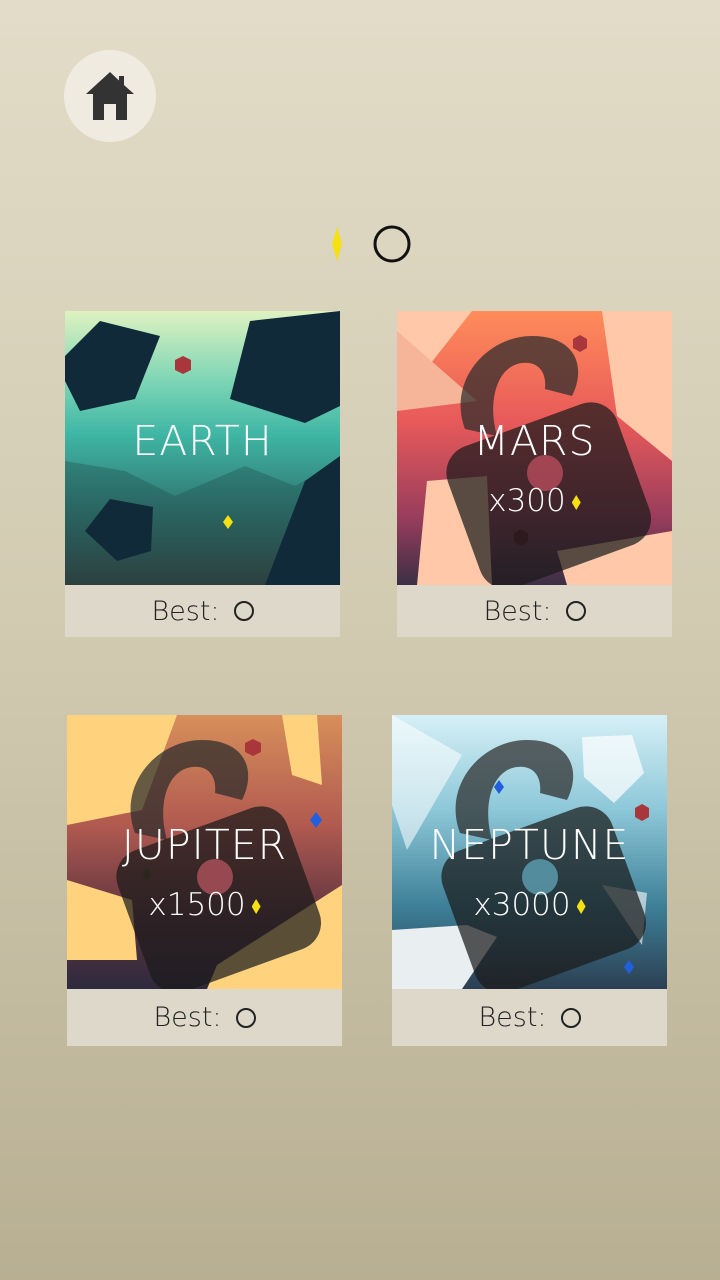  Describe the element at coordinates (529, 845) in the screenshot. I see `level-name: NEPTUNE` at that location.